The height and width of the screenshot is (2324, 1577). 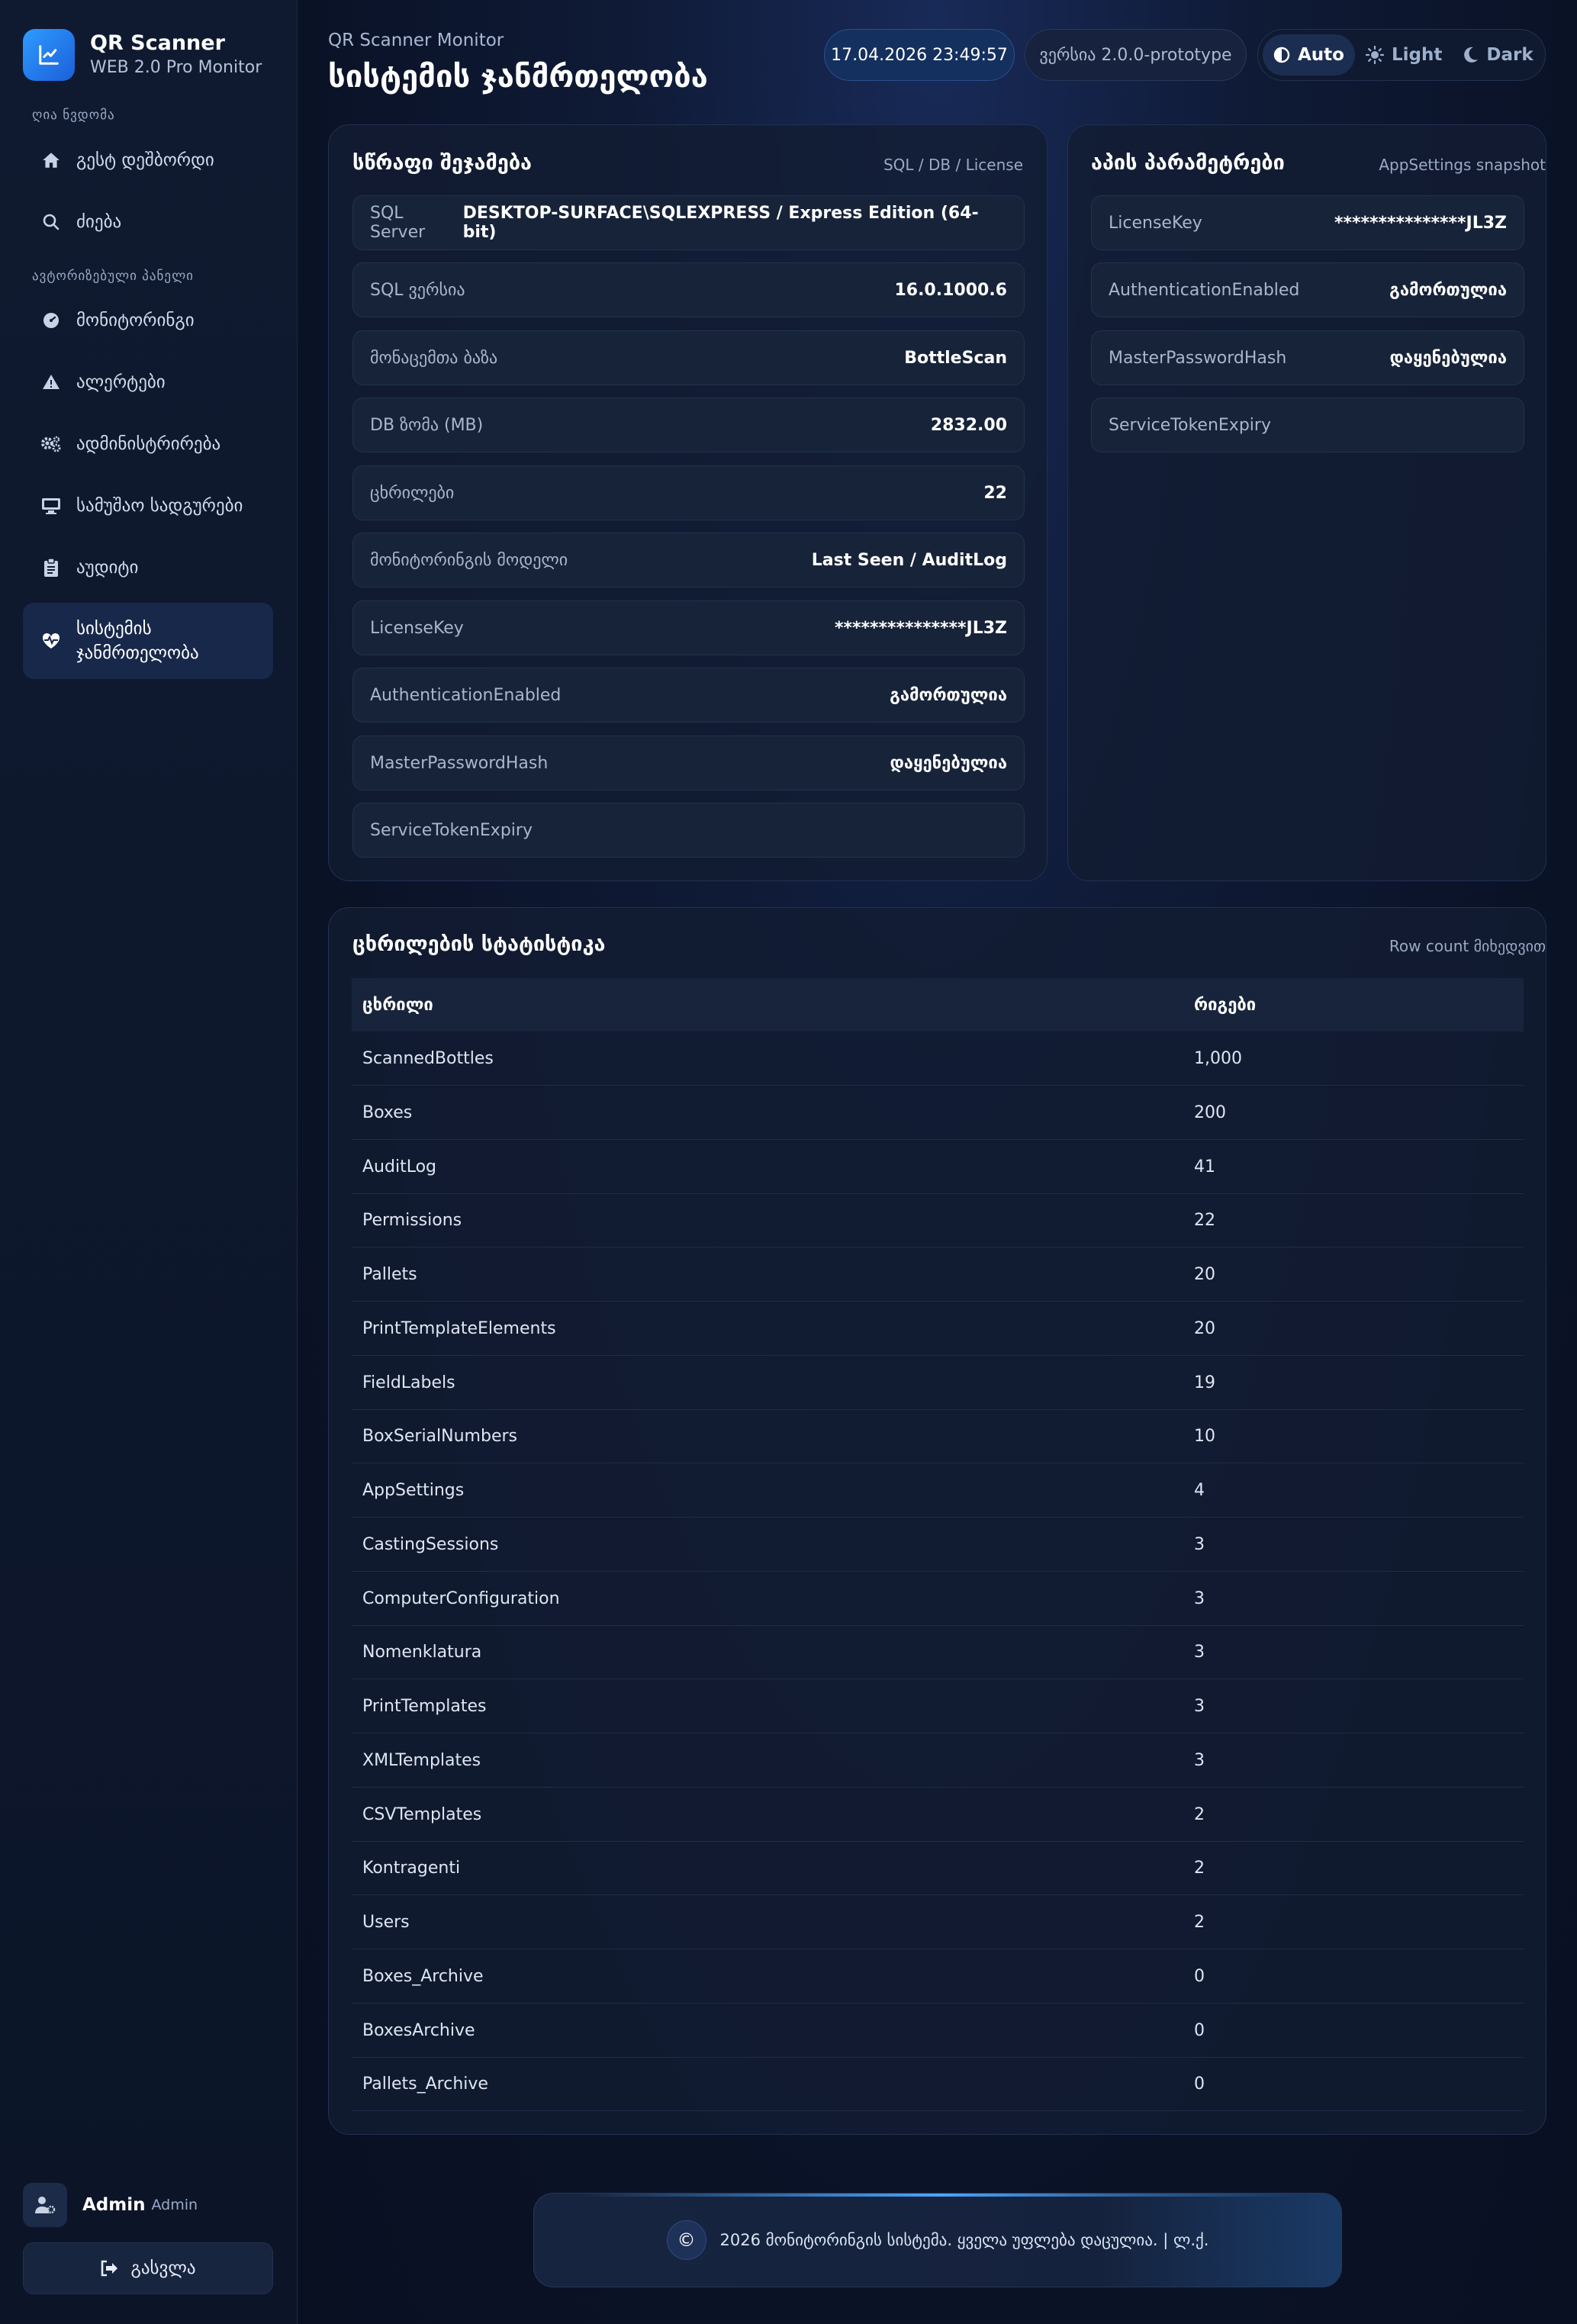 I want to click on column-header-table: ცხრილი, so click(x=397, y=1005).